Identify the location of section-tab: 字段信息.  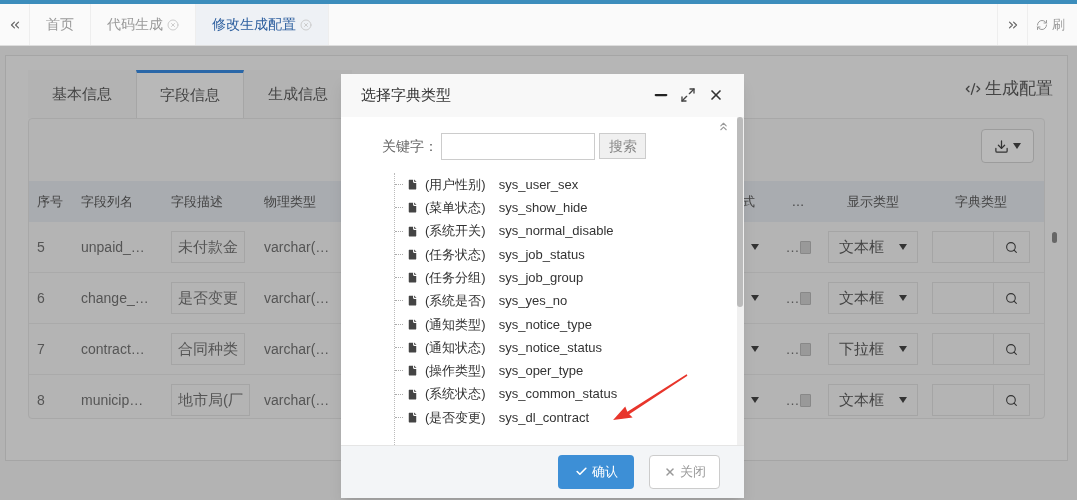
(190, 94).